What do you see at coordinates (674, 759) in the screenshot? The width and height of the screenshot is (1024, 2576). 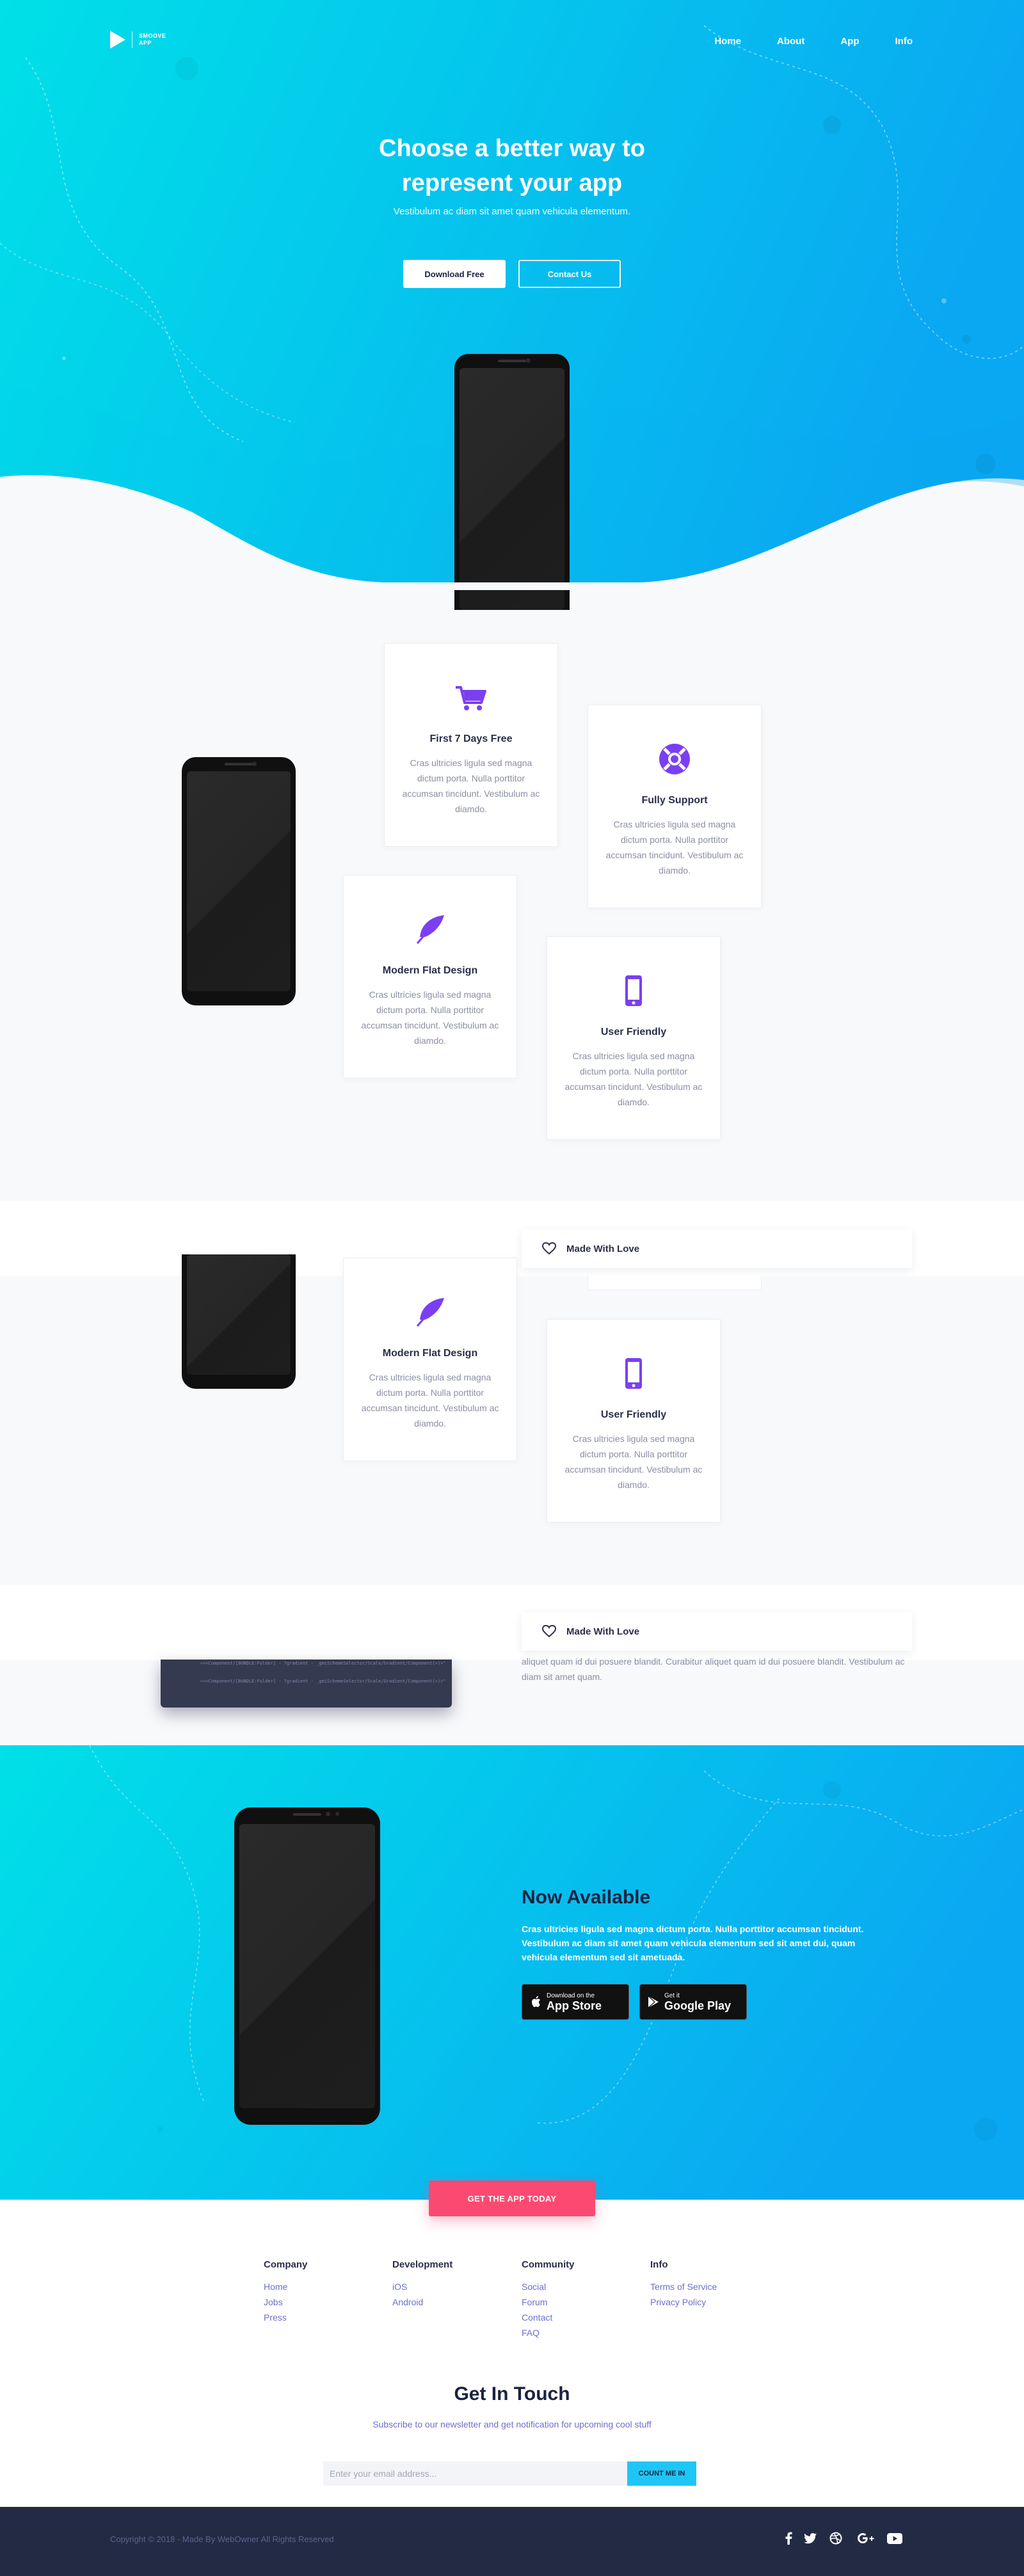 I see `lifebuoy-icon` at bounding box center [674, 759].